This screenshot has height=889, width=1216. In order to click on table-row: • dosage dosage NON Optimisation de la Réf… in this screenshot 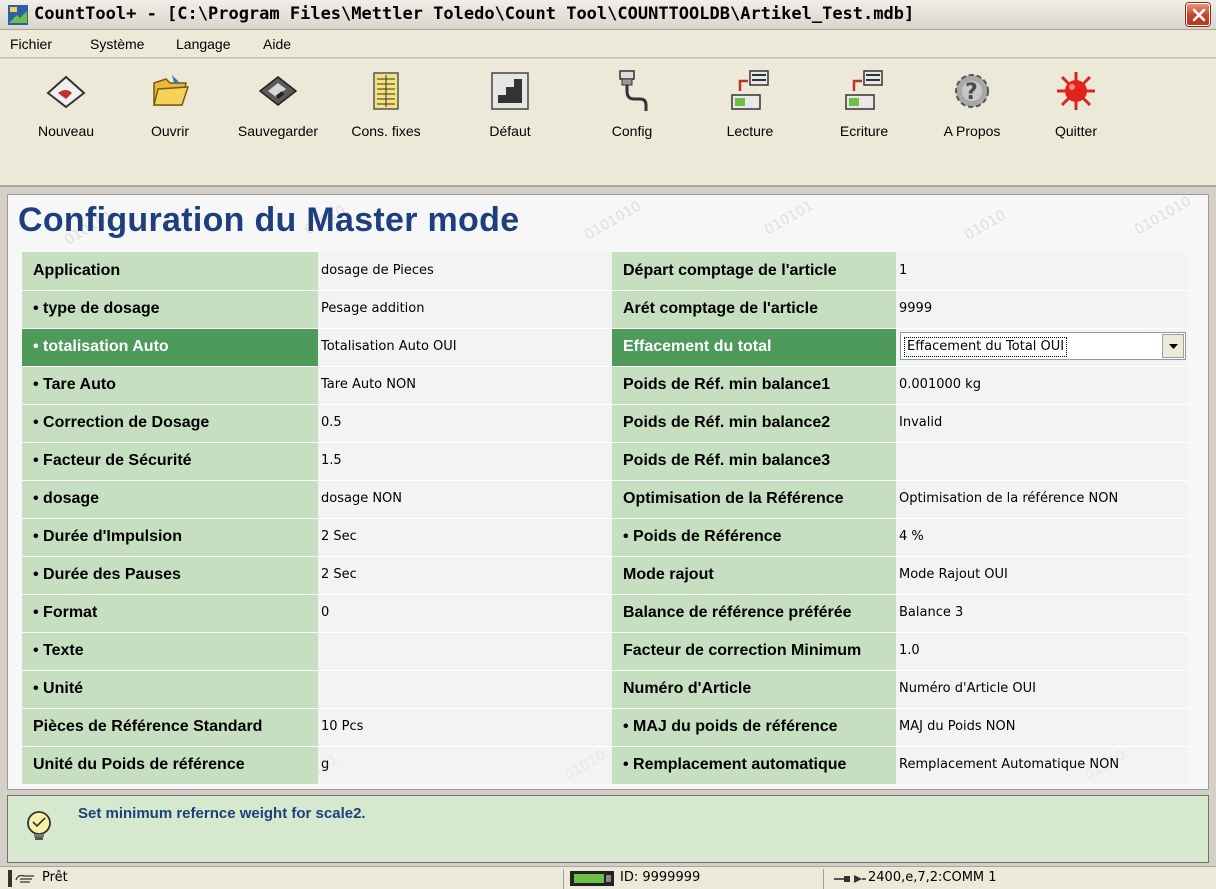, I will do `click(605, 499)`.